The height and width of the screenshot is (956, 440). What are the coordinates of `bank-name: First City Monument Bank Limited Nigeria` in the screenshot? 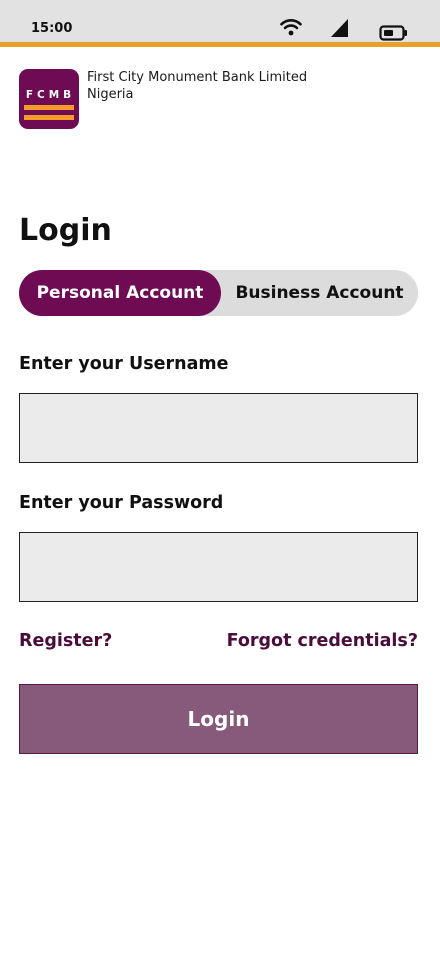 It's located at (247, 86).